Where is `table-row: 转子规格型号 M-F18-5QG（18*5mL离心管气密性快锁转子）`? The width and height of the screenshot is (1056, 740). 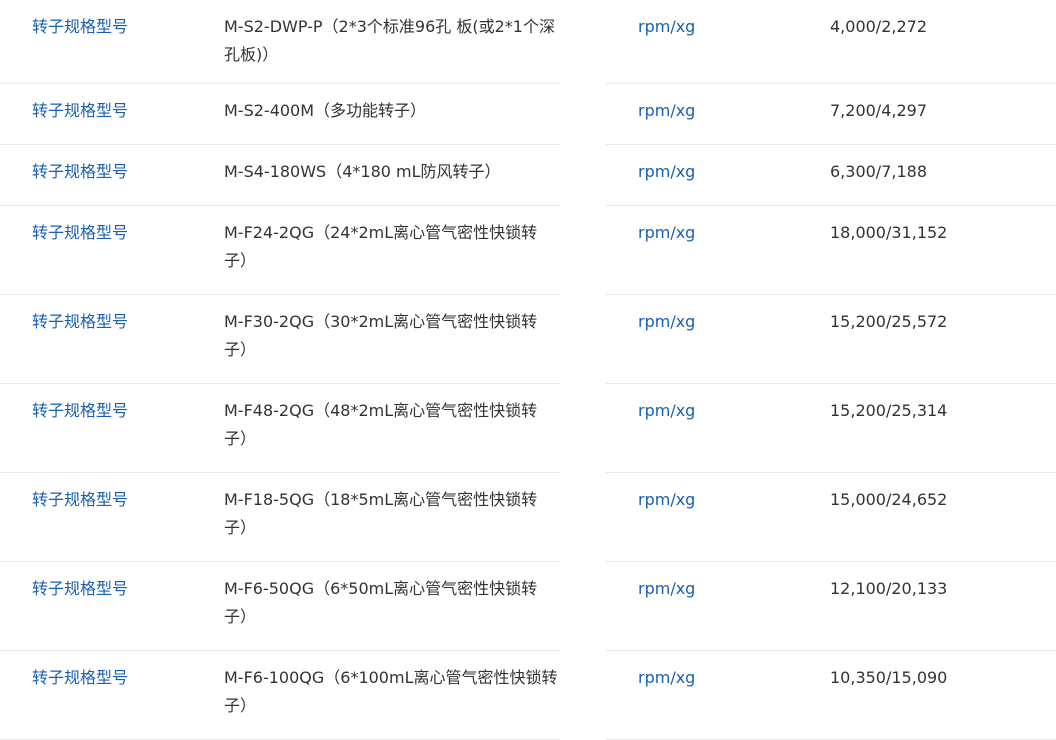 table-row: 转子规格型号 M-F18-5QG（18*5mL离心管气密性快锁转子） is located at coordinates (280, 517).